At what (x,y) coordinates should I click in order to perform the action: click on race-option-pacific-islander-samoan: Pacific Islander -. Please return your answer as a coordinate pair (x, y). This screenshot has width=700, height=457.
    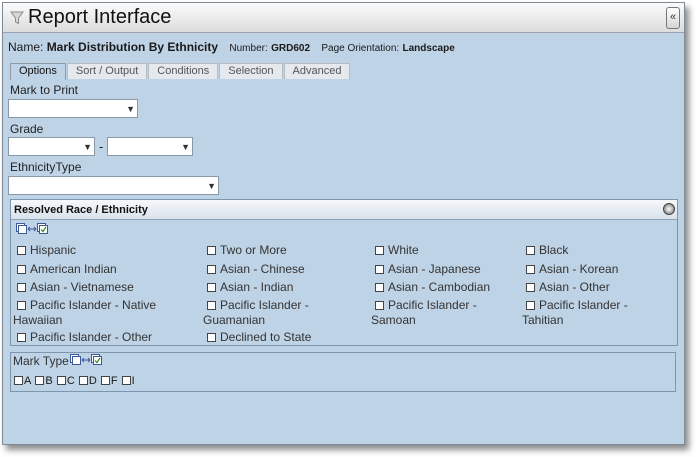
    Looking at the image, I should click on (426, 305).